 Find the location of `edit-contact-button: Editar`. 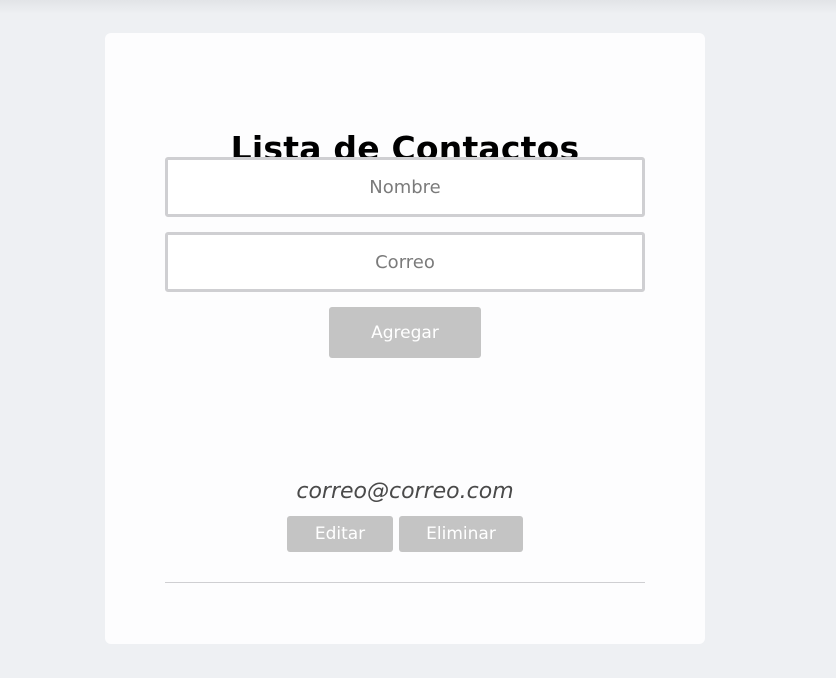

edit-contact-button: Editar is located at coordinates (340, 534).